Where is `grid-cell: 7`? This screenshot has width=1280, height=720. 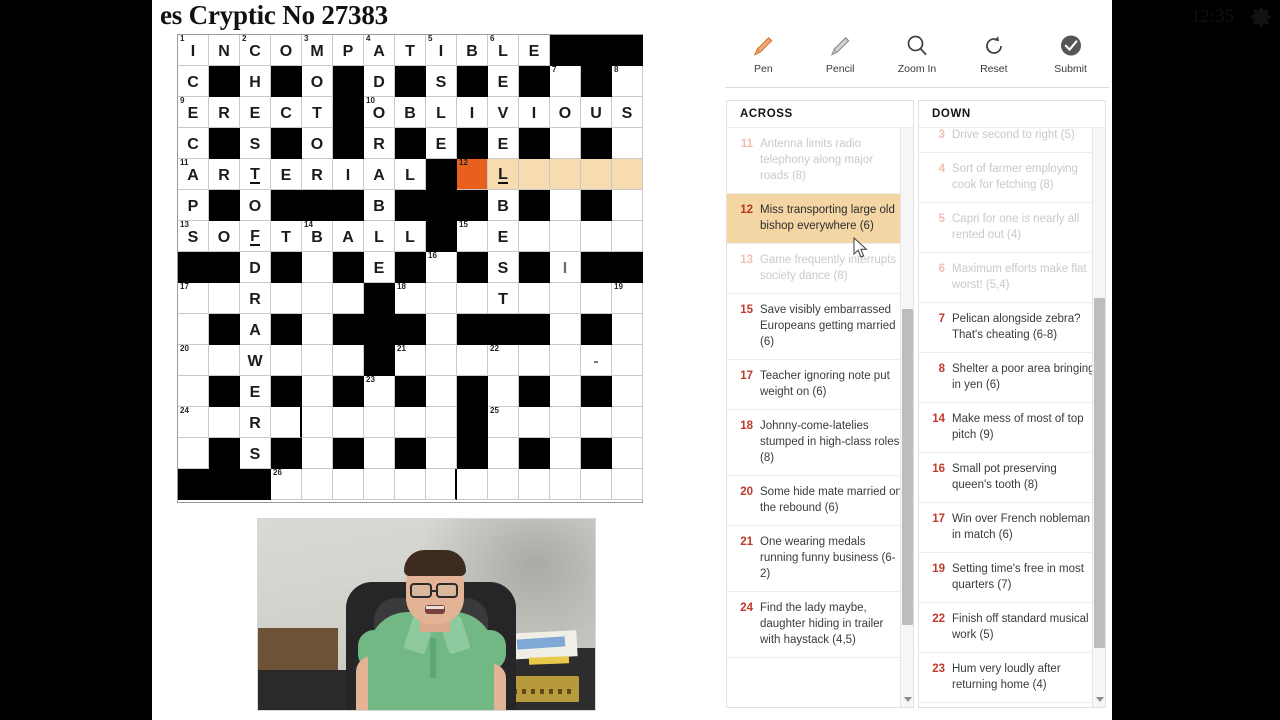
grid-cell: 7 is located at coordinates (565, 81).